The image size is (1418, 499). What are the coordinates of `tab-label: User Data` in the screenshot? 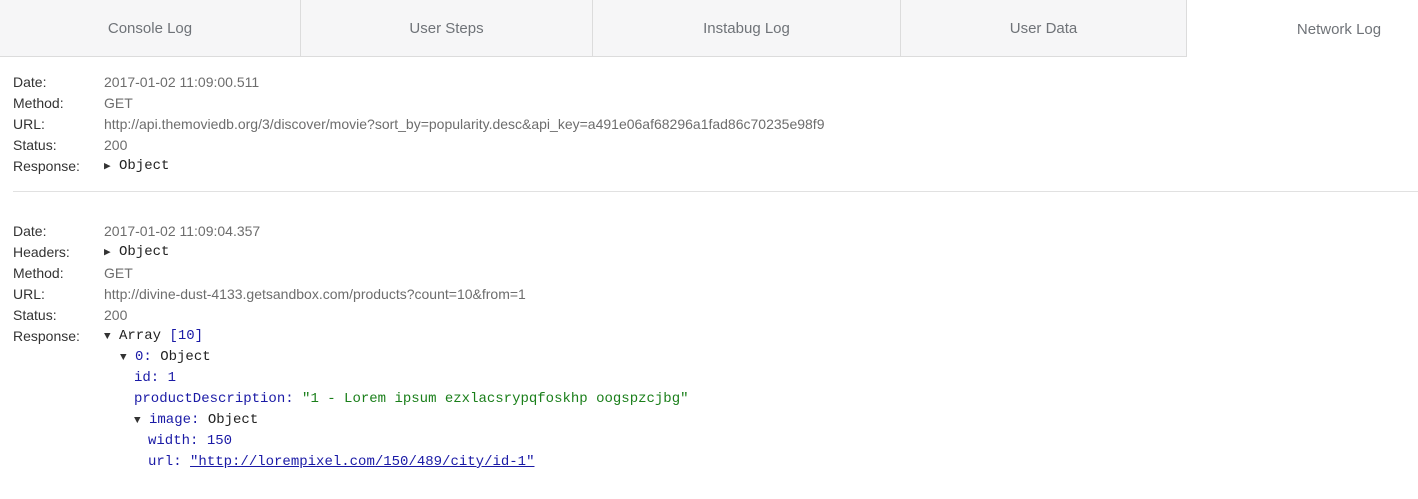 It's located at (1043, 28).